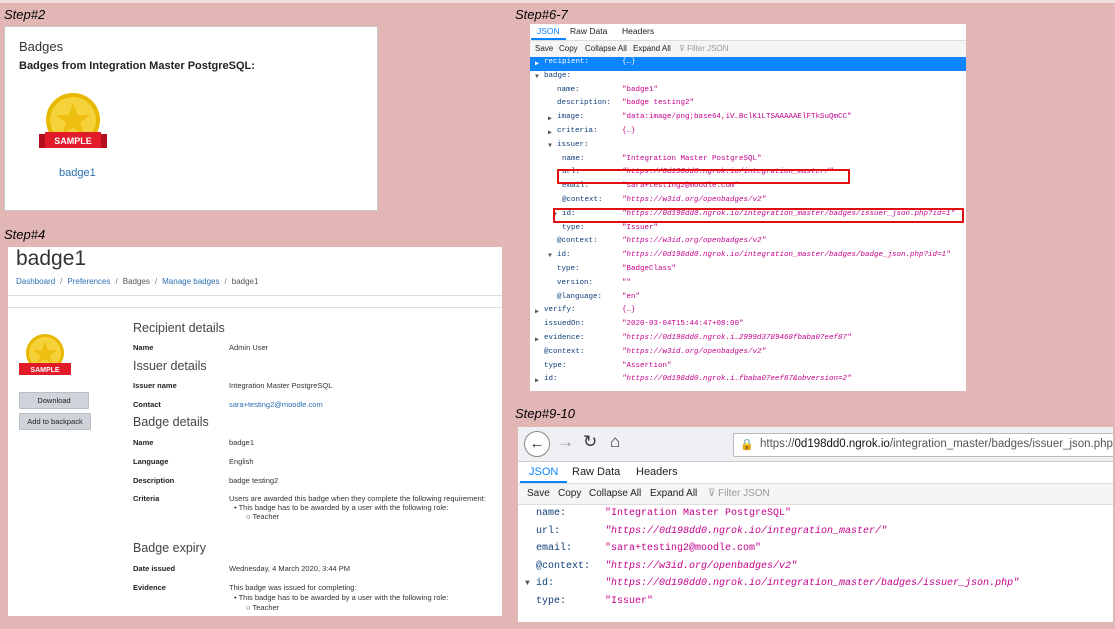  What do you see at coordinates (263, 516) in the screenshot?
I see `criteria-sub-item: ○ Teacher` at bounding box center [263, 516].